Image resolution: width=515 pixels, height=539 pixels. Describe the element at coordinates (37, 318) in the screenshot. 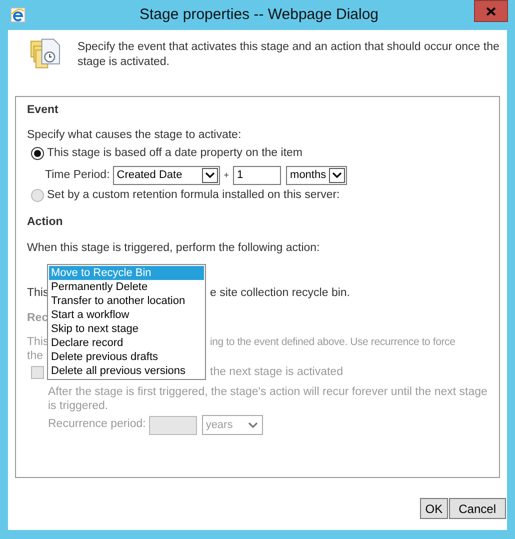

I see `section-heading: Rec` at that location.